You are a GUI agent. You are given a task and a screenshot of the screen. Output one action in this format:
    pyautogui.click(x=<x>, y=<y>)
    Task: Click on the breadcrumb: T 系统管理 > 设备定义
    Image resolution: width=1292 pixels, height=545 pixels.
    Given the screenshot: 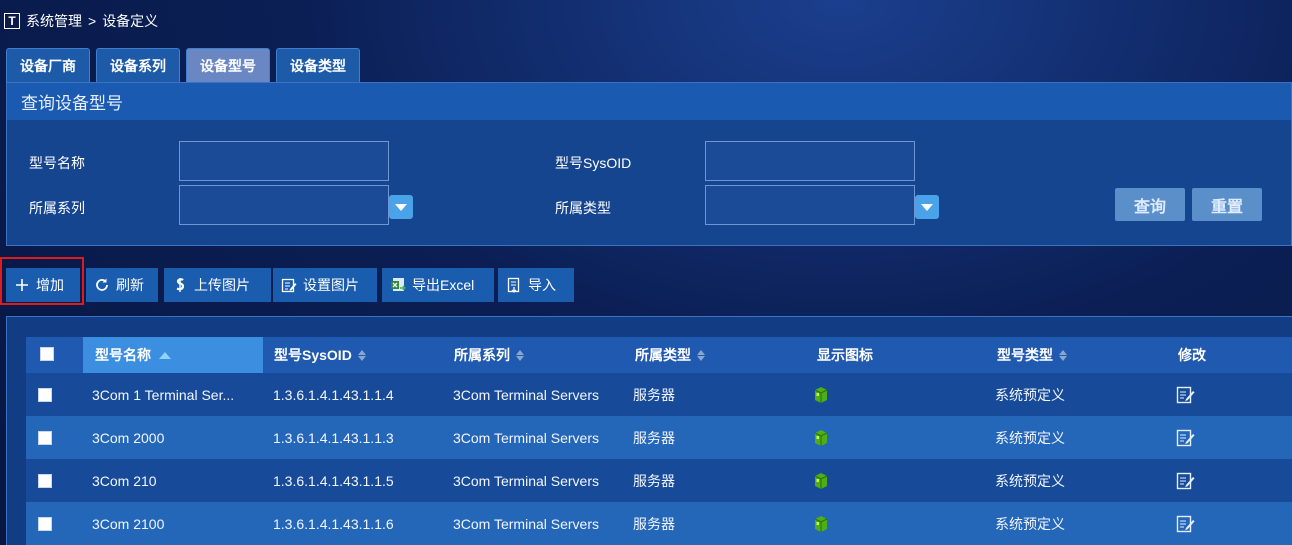 What is the action you would take?
    pyautogui.click(x=81, y=21)
    